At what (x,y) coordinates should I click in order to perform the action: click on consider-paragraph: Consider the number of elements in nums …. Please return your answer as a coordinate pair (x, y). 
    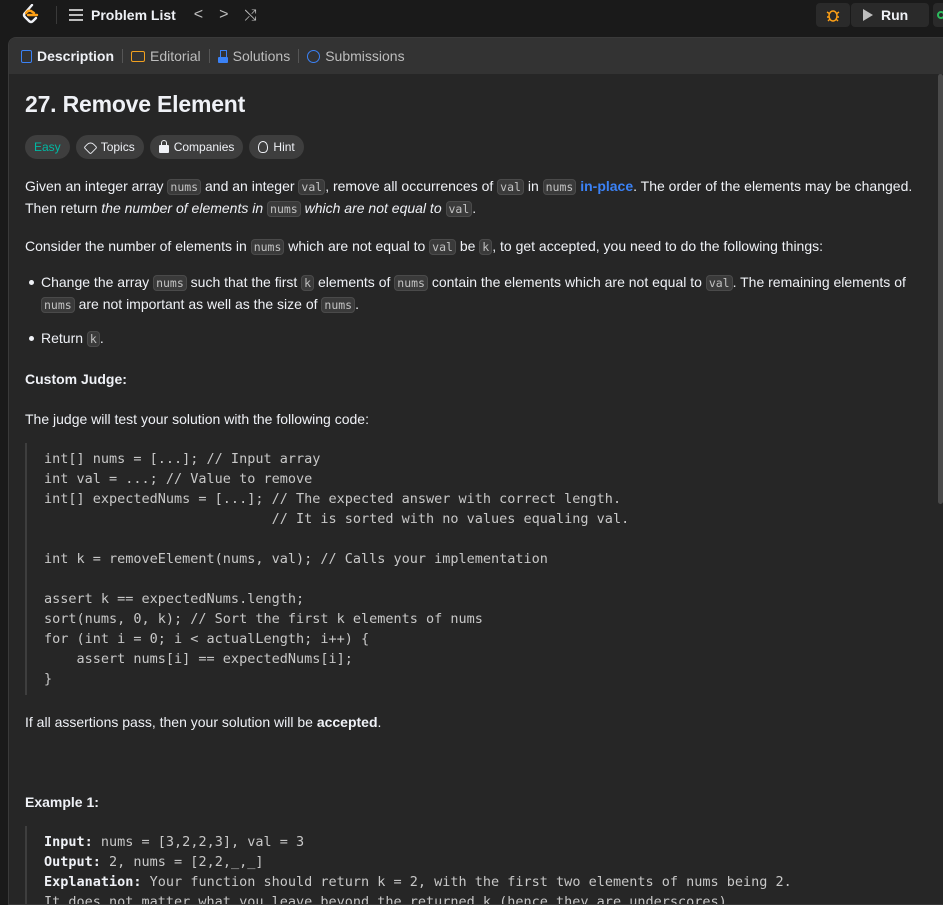
    Looking at the image, I should click on (424, 246).